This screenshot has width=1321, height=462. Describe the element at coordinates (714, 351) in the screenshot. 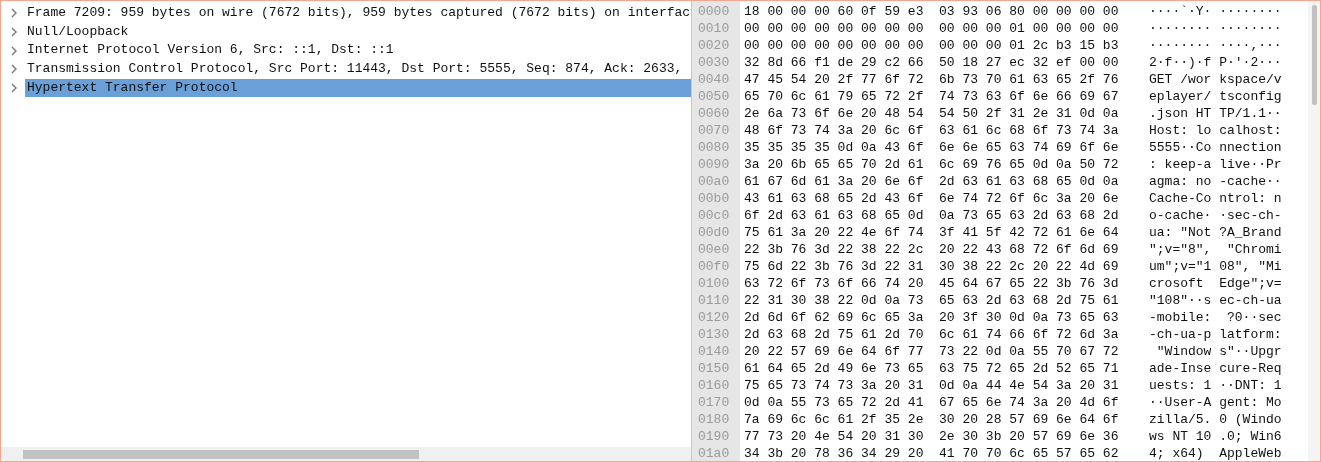

I see `offset-label: 0140` at that location.